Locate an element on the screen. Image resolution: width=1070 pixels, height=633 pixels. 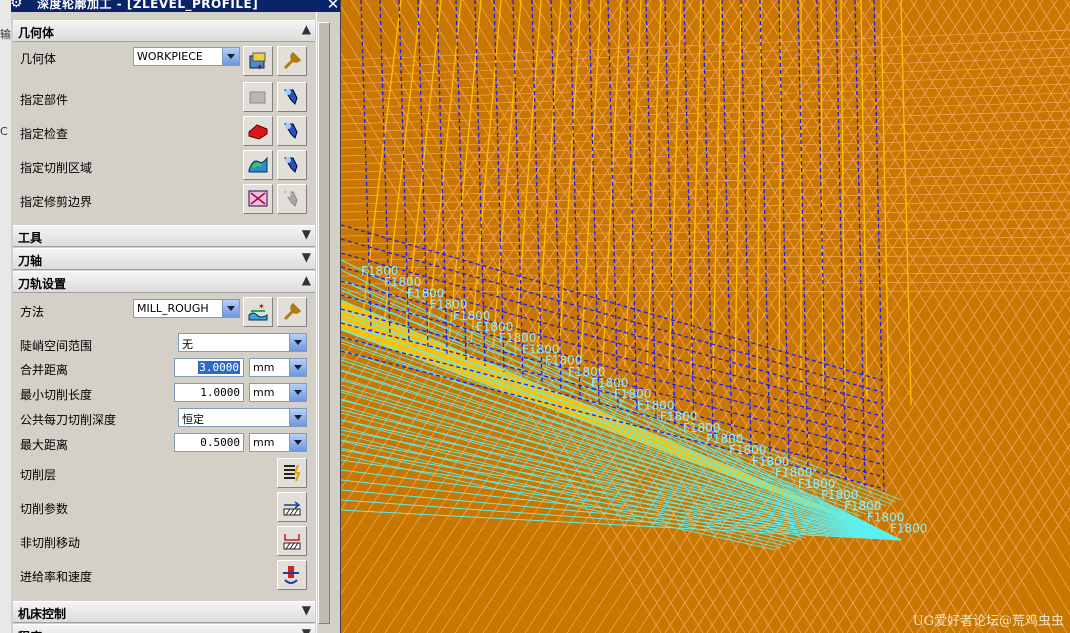
depth-per-cut-value: 恒定 is located at coordinates (193, 419).